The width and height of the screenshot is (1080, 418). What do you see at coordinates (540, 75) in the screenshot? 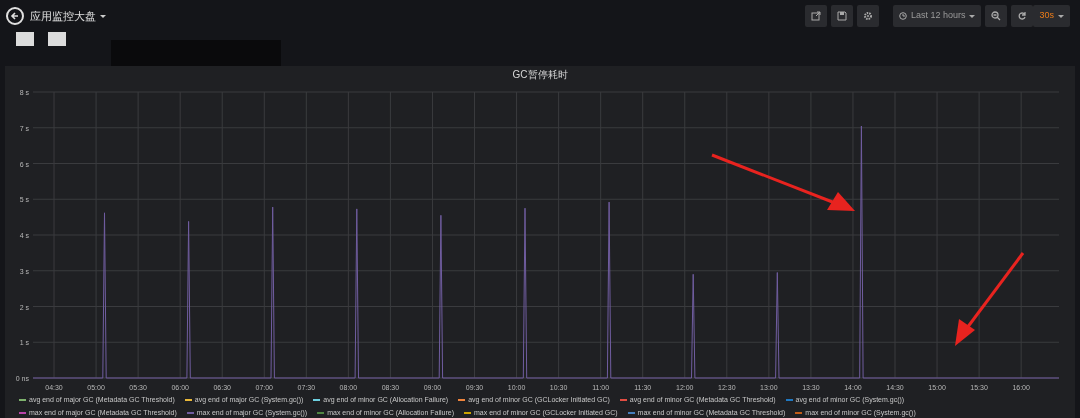
I see `panel-title: GC暂停耗时` at bounding box center [540, 75].